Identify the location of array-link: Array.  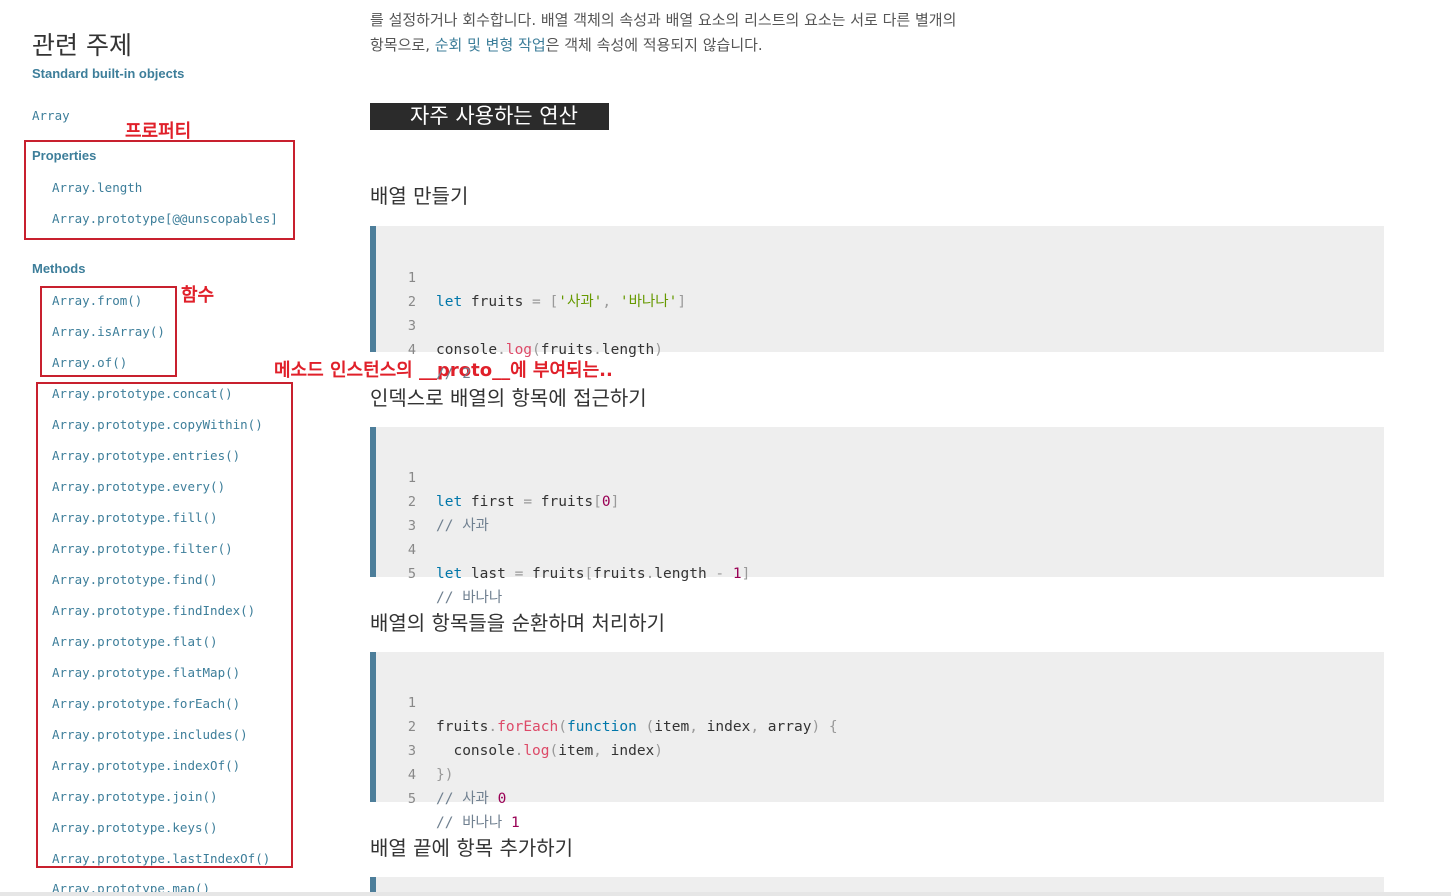
(51, 115).